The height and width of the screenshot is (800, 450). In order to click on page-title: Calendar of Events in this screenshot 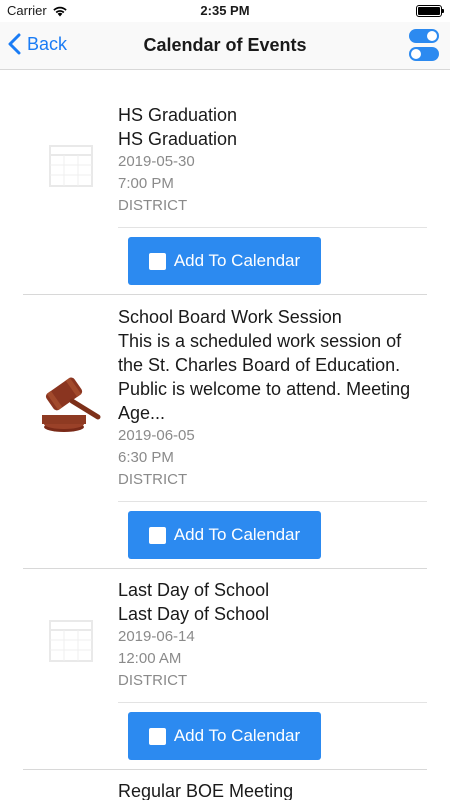, I will do `click(225, 45)`.